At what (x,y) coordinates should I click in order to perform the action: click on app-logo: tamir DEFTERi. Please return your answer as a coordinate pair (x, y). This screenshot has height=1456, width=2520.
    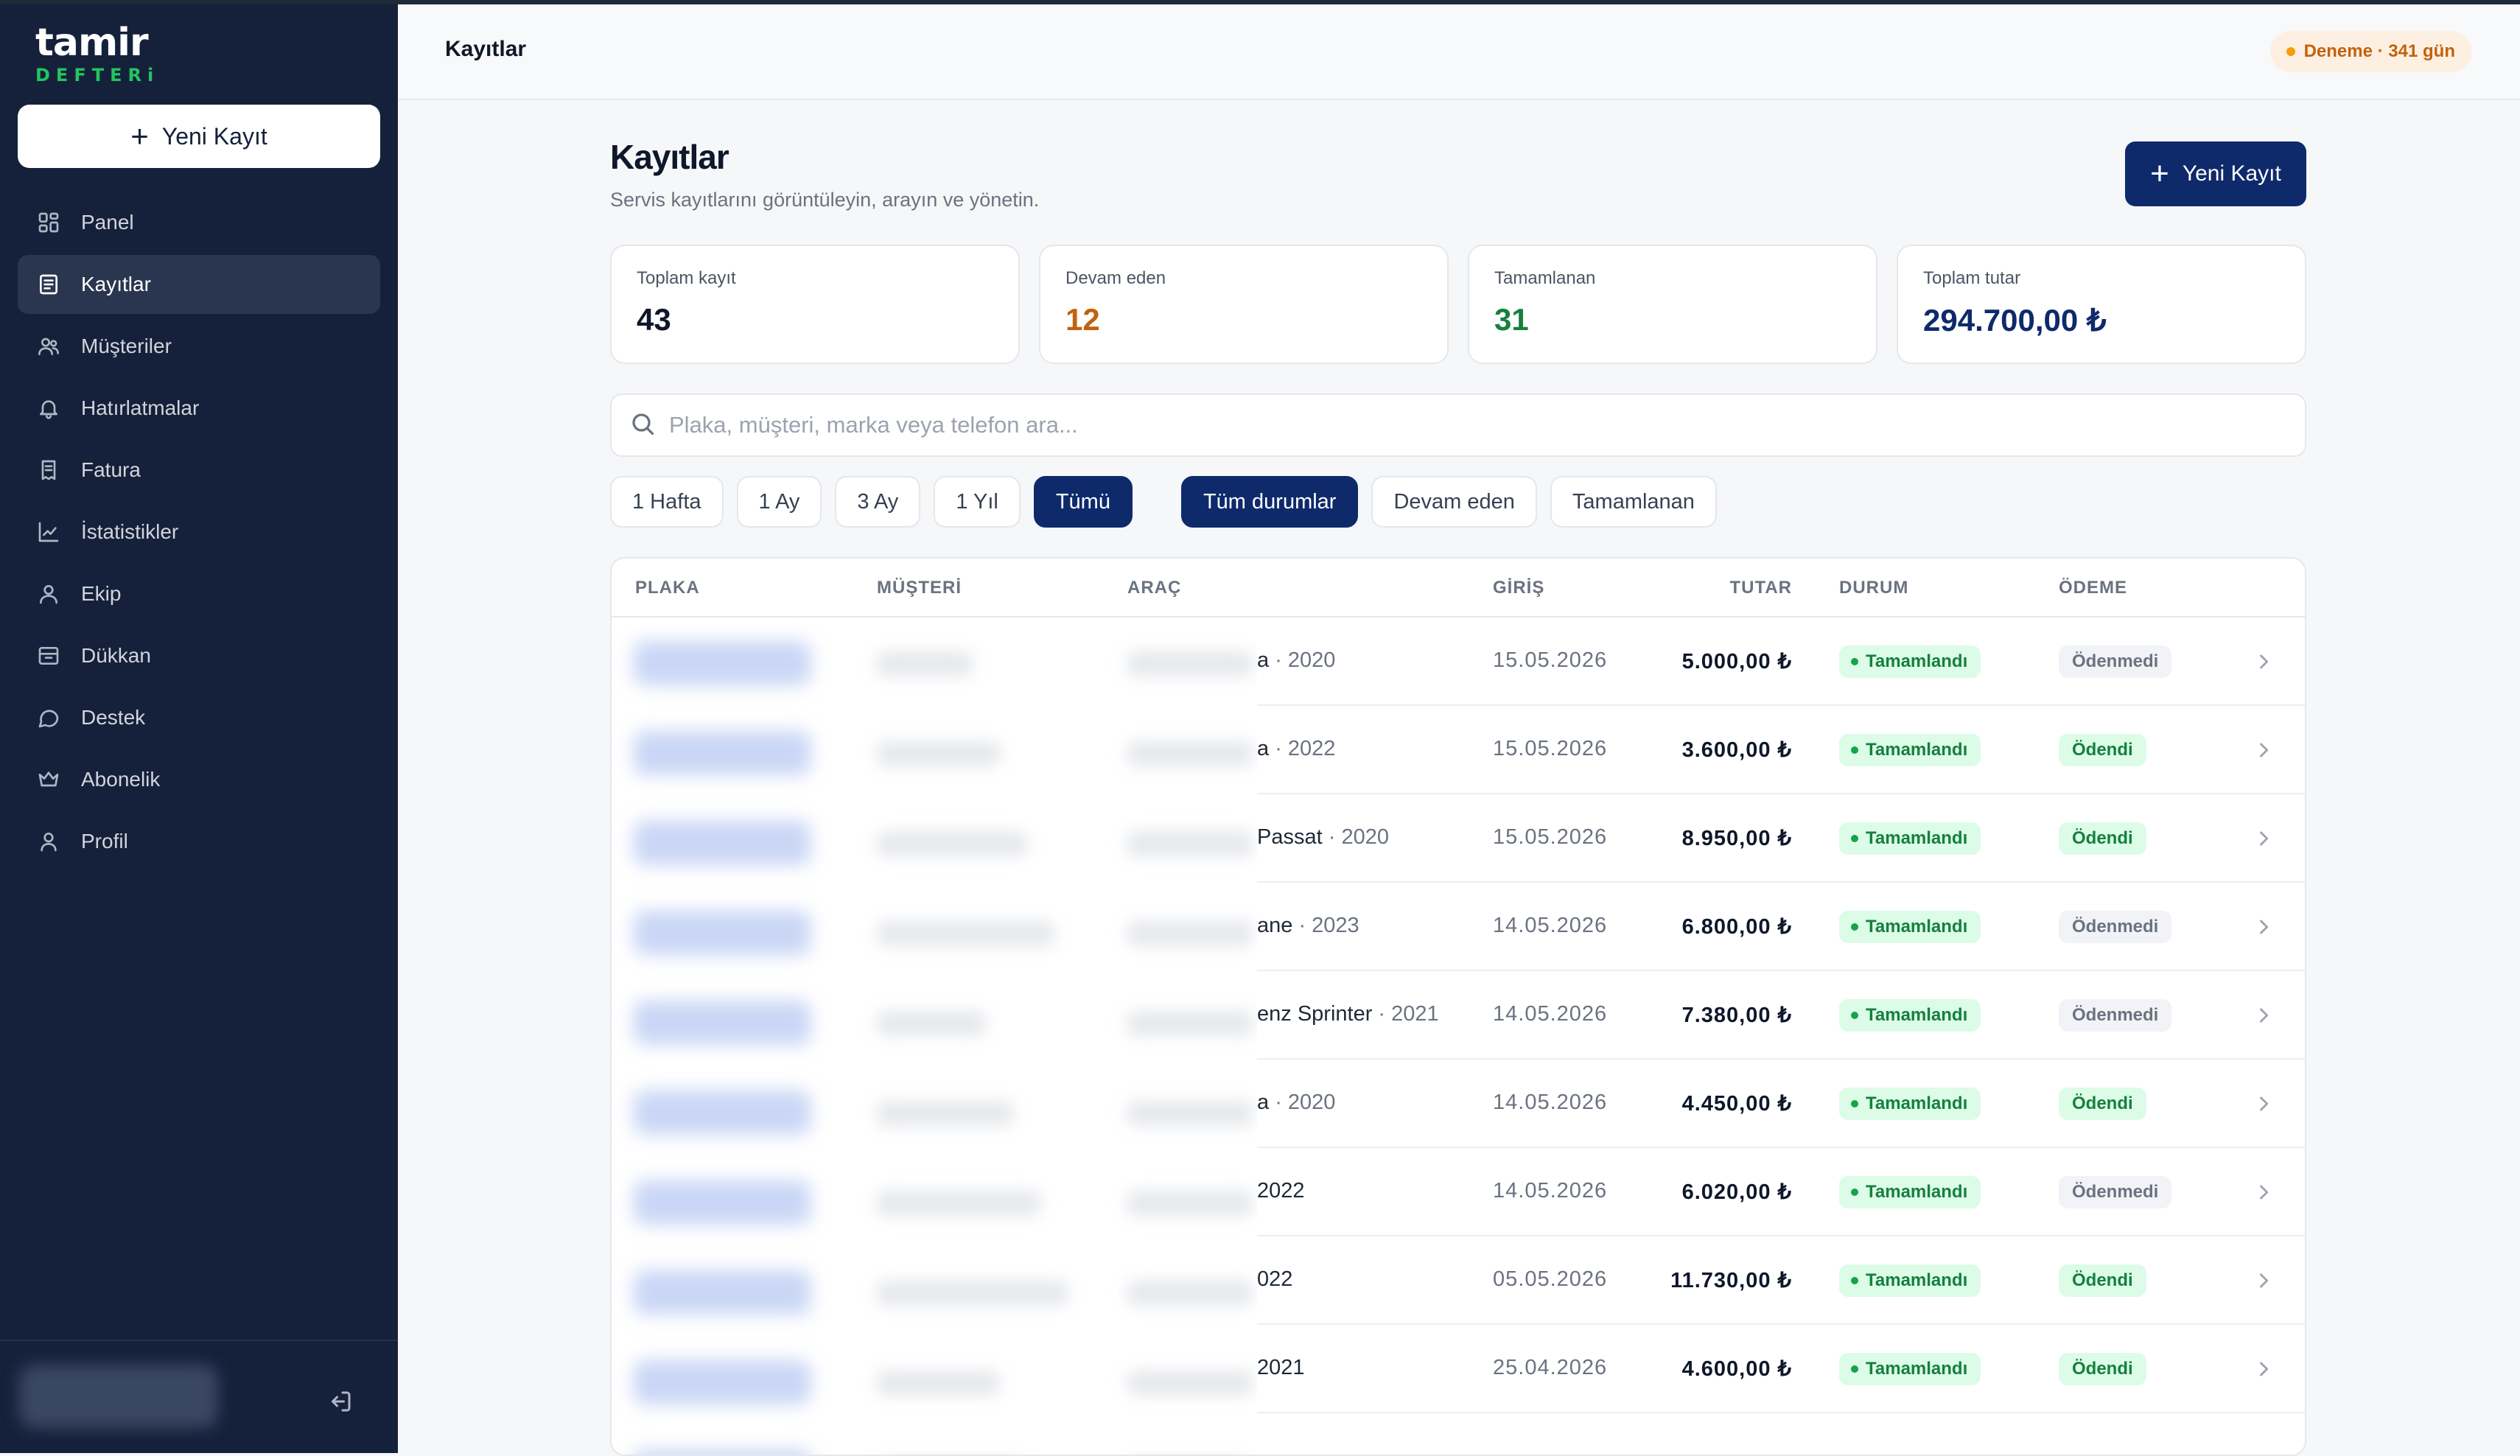
    Looking at the image, I should click on (97, 53).